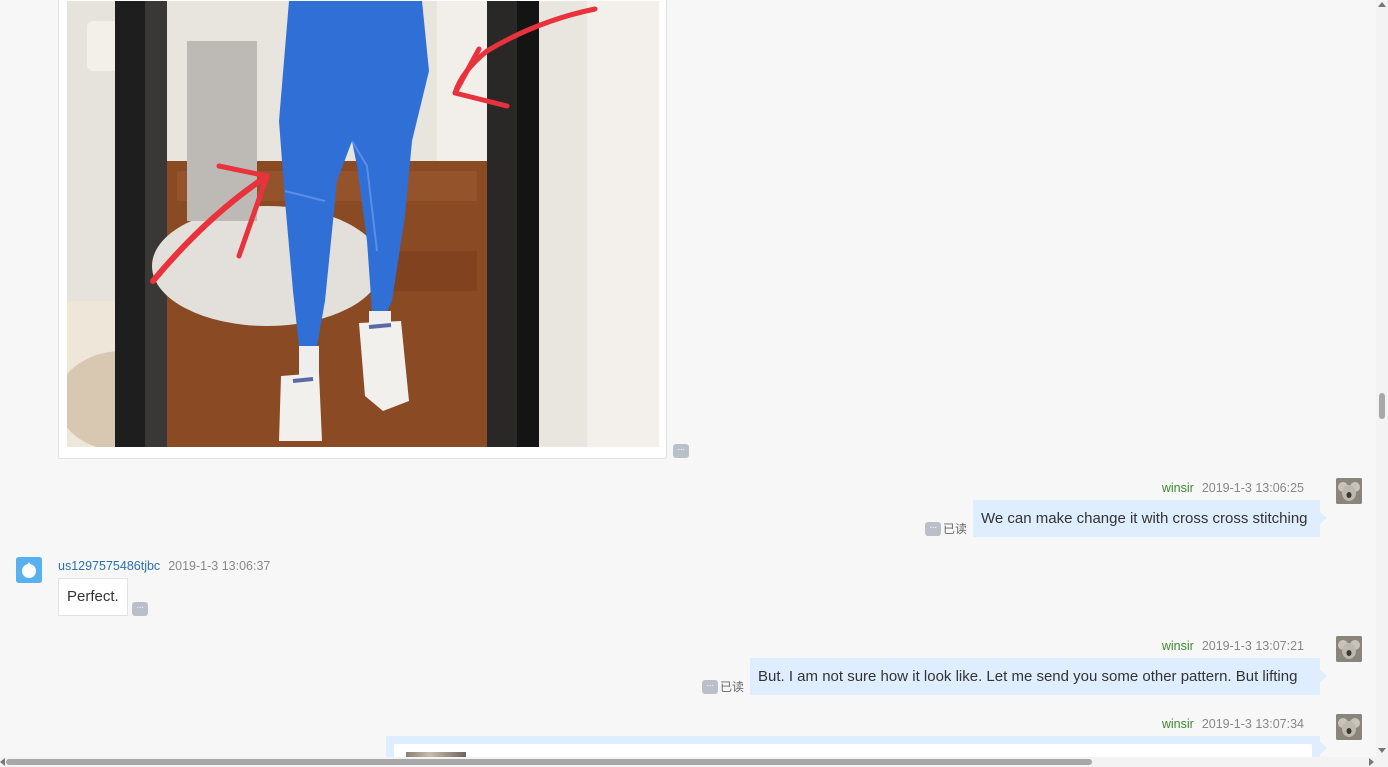 This screenshot has height=767, width=1388. I want to click on image-message-bubble, so click(856, 746).